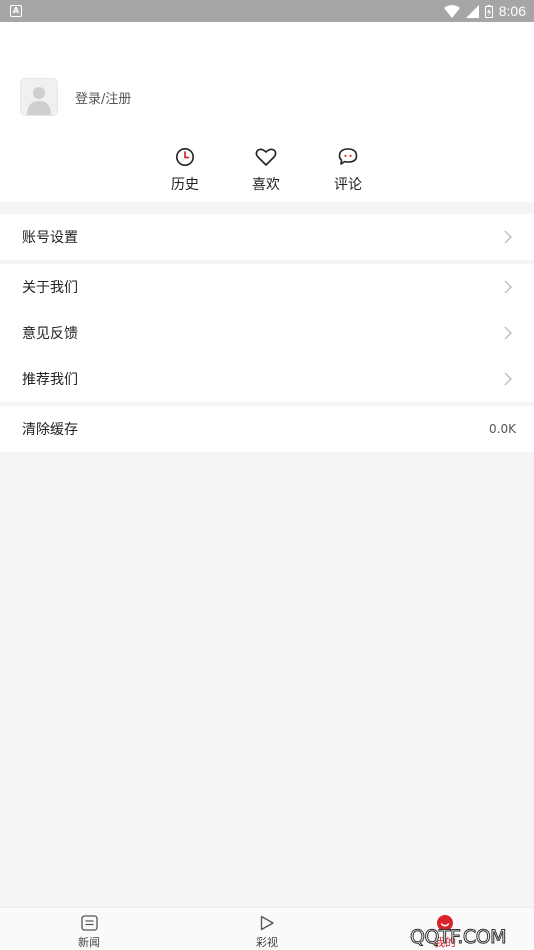  Describe the element at coordinates (267, 942) in the screenshot. I see `nav-video-label: 彩视` at that location.